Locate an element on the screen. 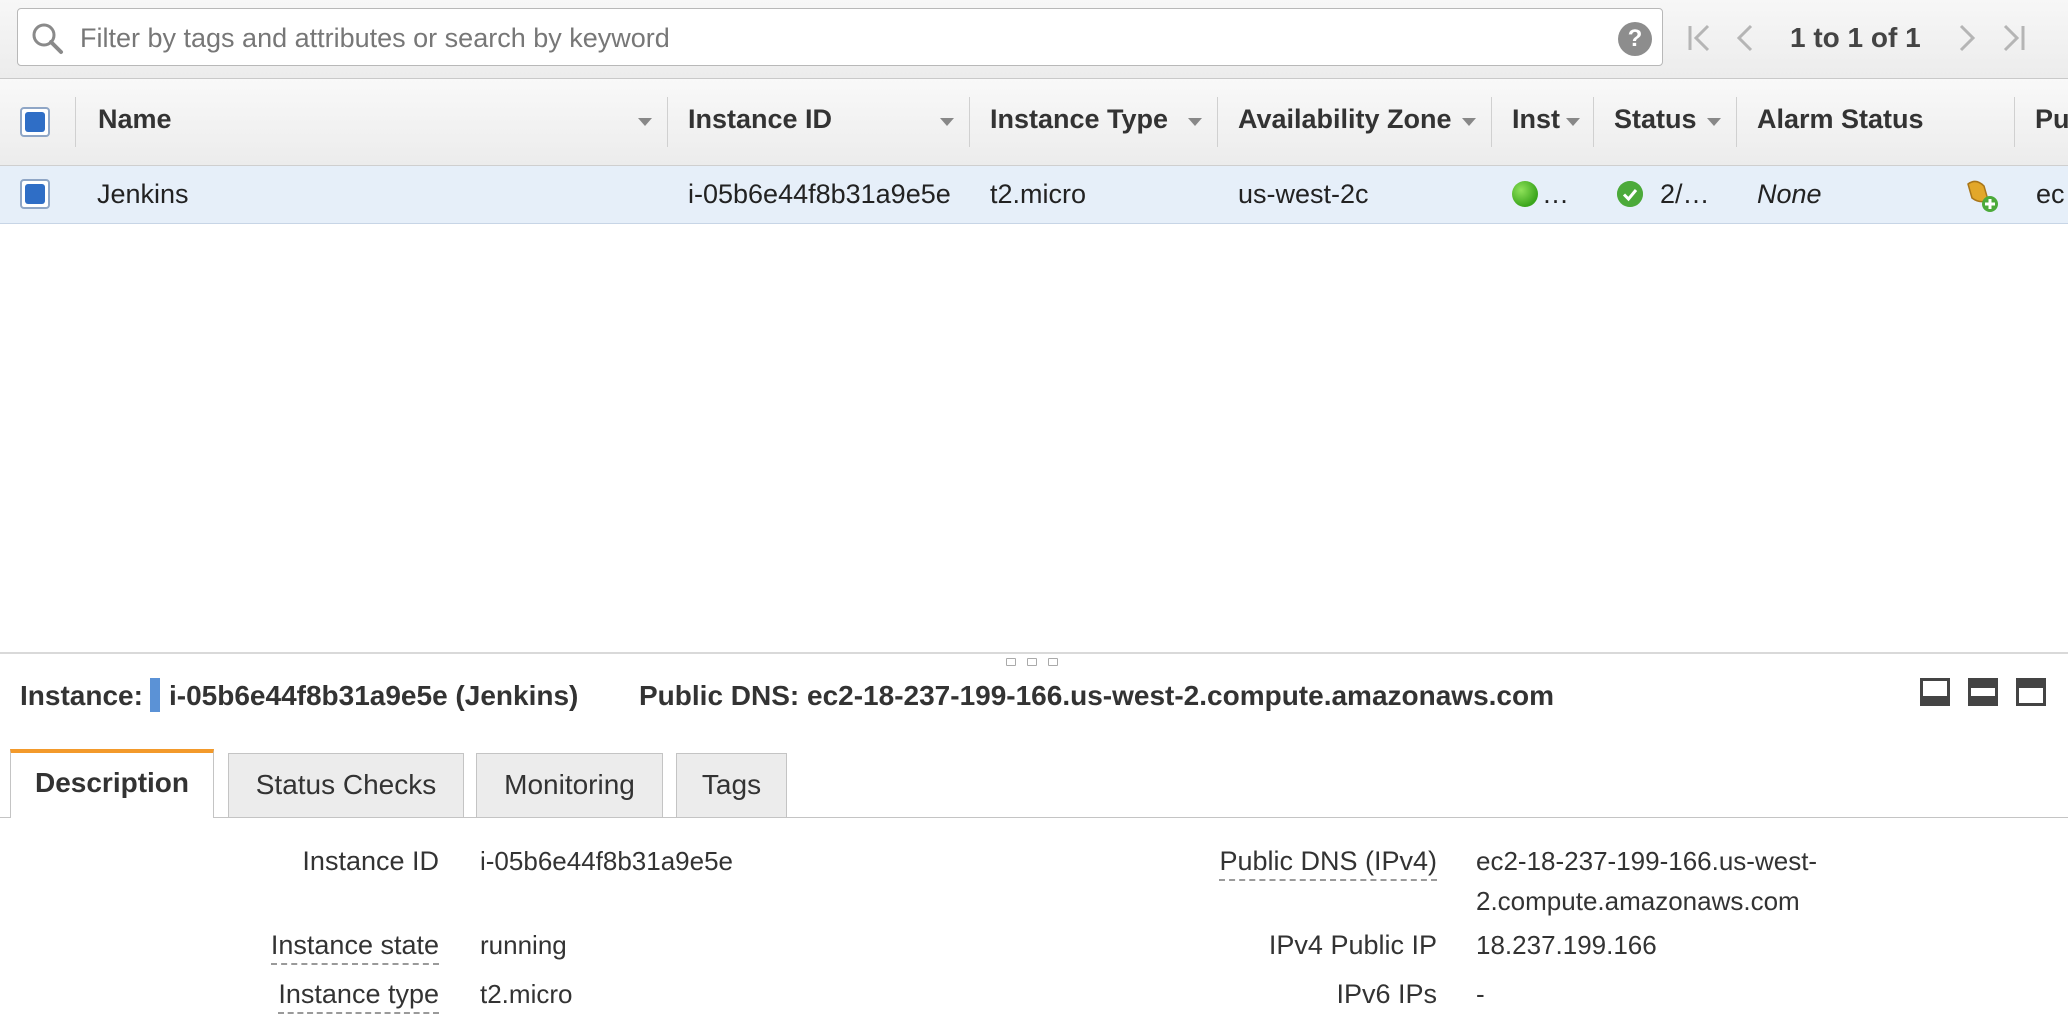 The height and width of the screenshot is (1016, 2068). column-header-public-dns-label: Pu is located at coordinates (2051, 119).